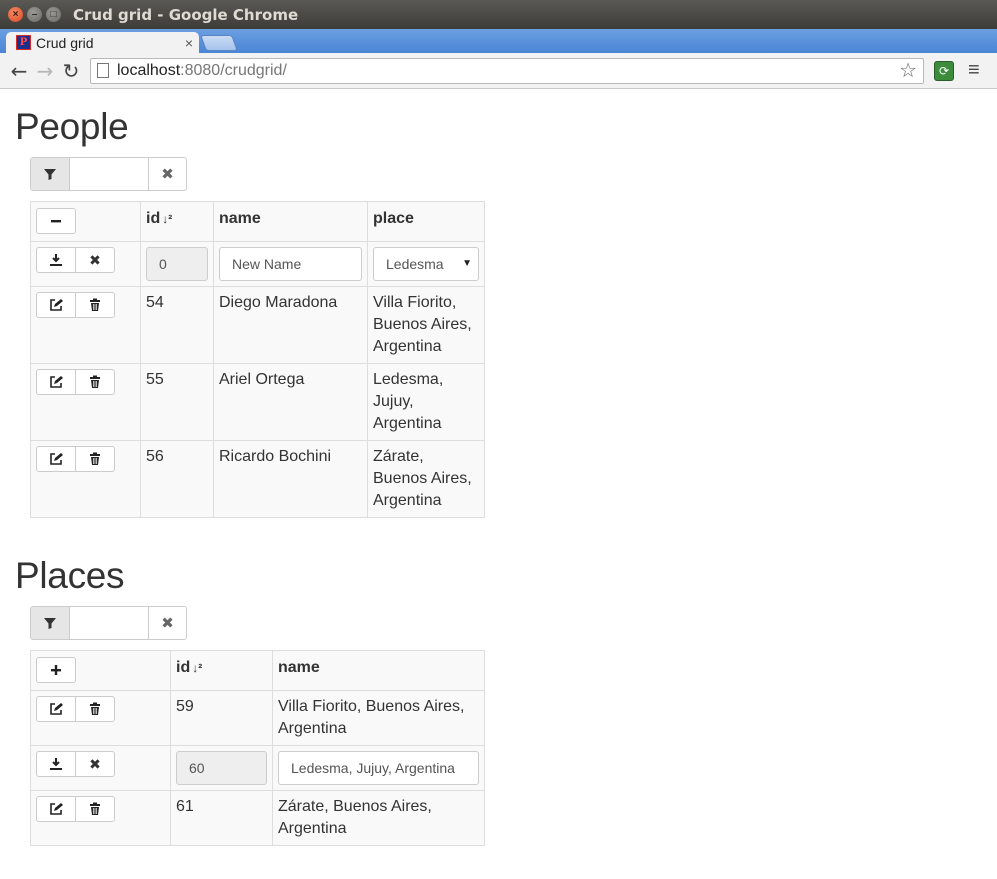 The width and height of the screenshot is (997, 879). What do you see at coordinates (103, 70) in the screenshot?
I see `page-icon` at bounding box center [103, 70].